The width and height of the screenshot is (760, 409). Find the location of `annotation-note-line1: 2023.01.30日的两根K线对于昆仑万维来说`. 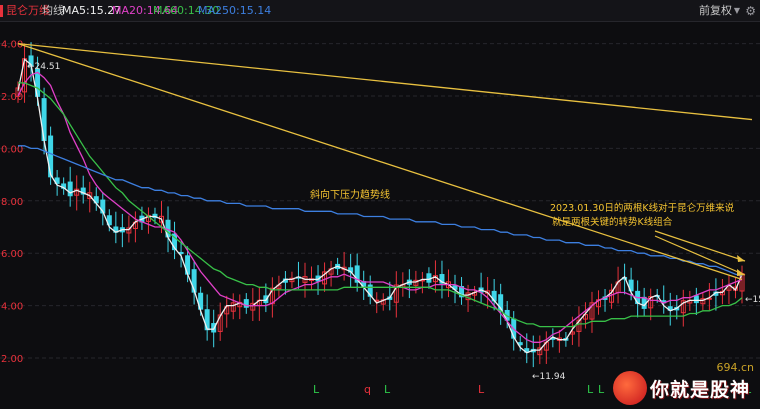

annotation-note-line1: 2023.01.30日的两根K线对于昆仑万维来说 is located at coordinates (642, 208).